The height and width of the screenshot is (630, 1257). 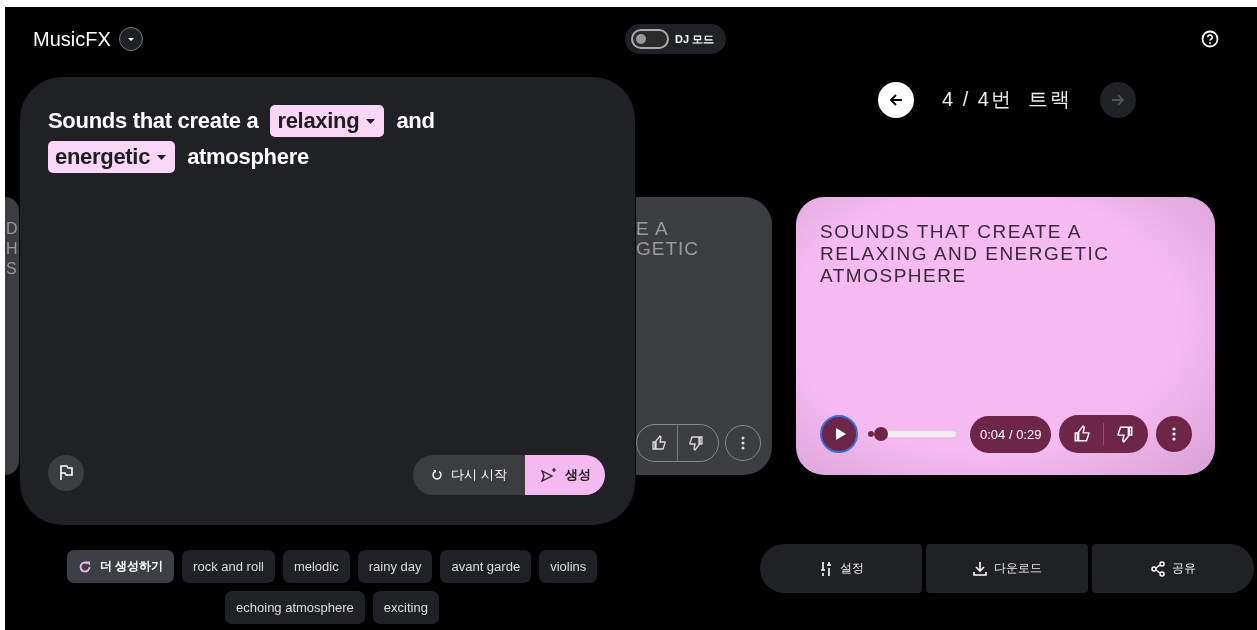 I want to click on play-icon, so click(x=840, y=434).